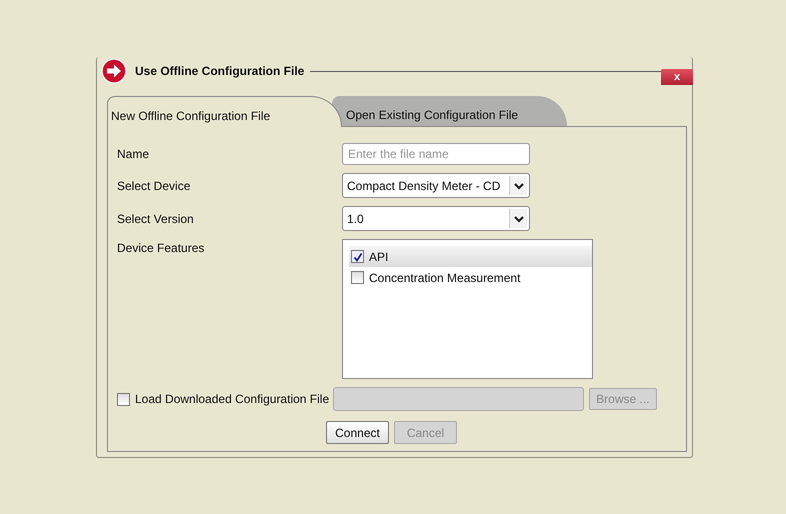 The width and height of the screenshot is (786, 514). I want to click on device-dropdown: Compact Density Meter - CD, so click(436, 185).